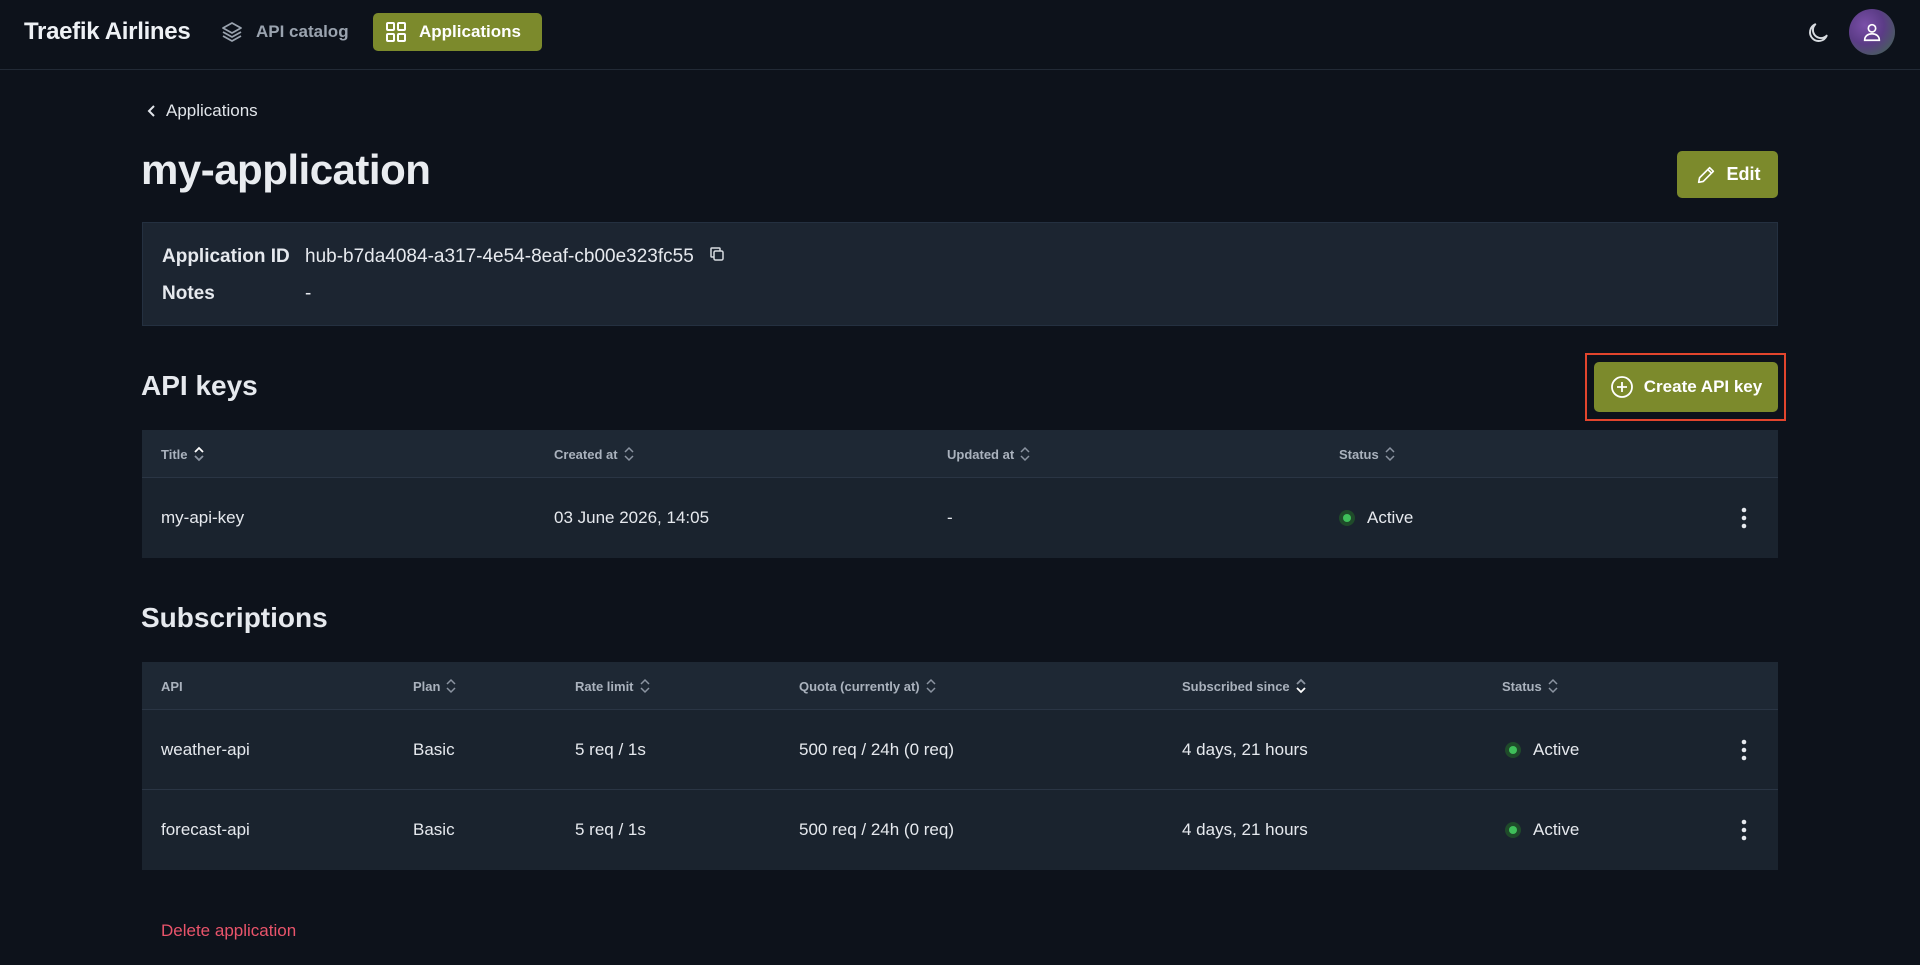 The image size is (1920, 965). Describe the element at coordinates (960, 518) in the screenshot. I see `table-row: my-api-key 03 June 2026, 14:05 - Active` at that location.